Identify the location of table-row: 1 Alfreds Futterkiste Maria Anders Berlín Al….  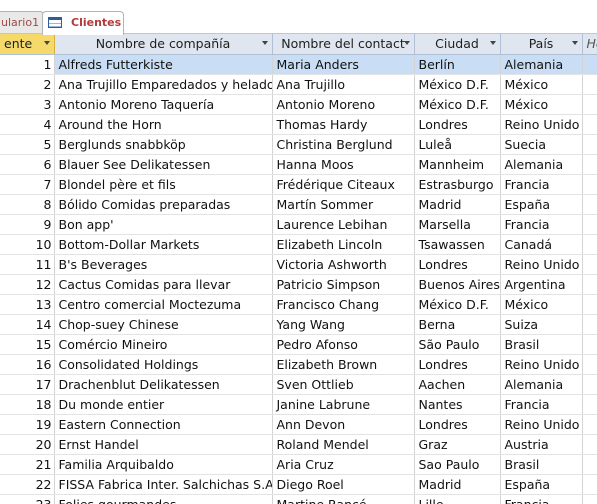
(298, 64).